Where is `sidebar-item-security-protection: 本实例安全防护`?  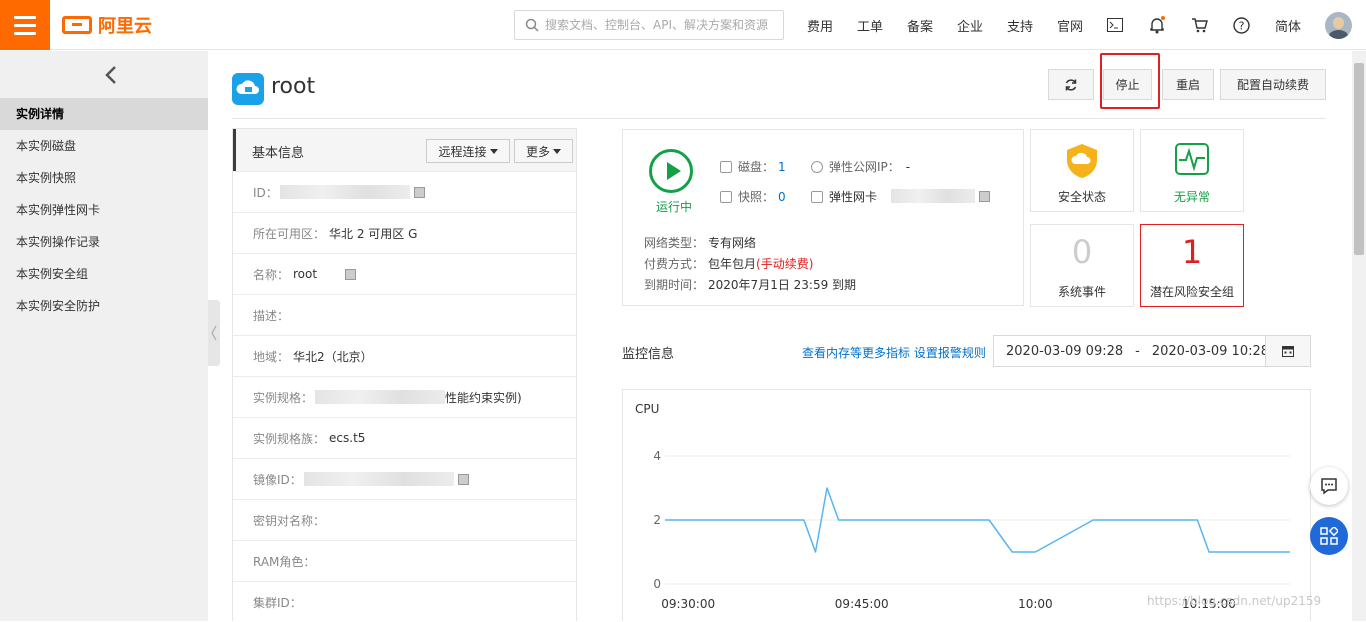 sidebar-item-security-protection: 本实例安全防护 is located at coordinates (104, 306).